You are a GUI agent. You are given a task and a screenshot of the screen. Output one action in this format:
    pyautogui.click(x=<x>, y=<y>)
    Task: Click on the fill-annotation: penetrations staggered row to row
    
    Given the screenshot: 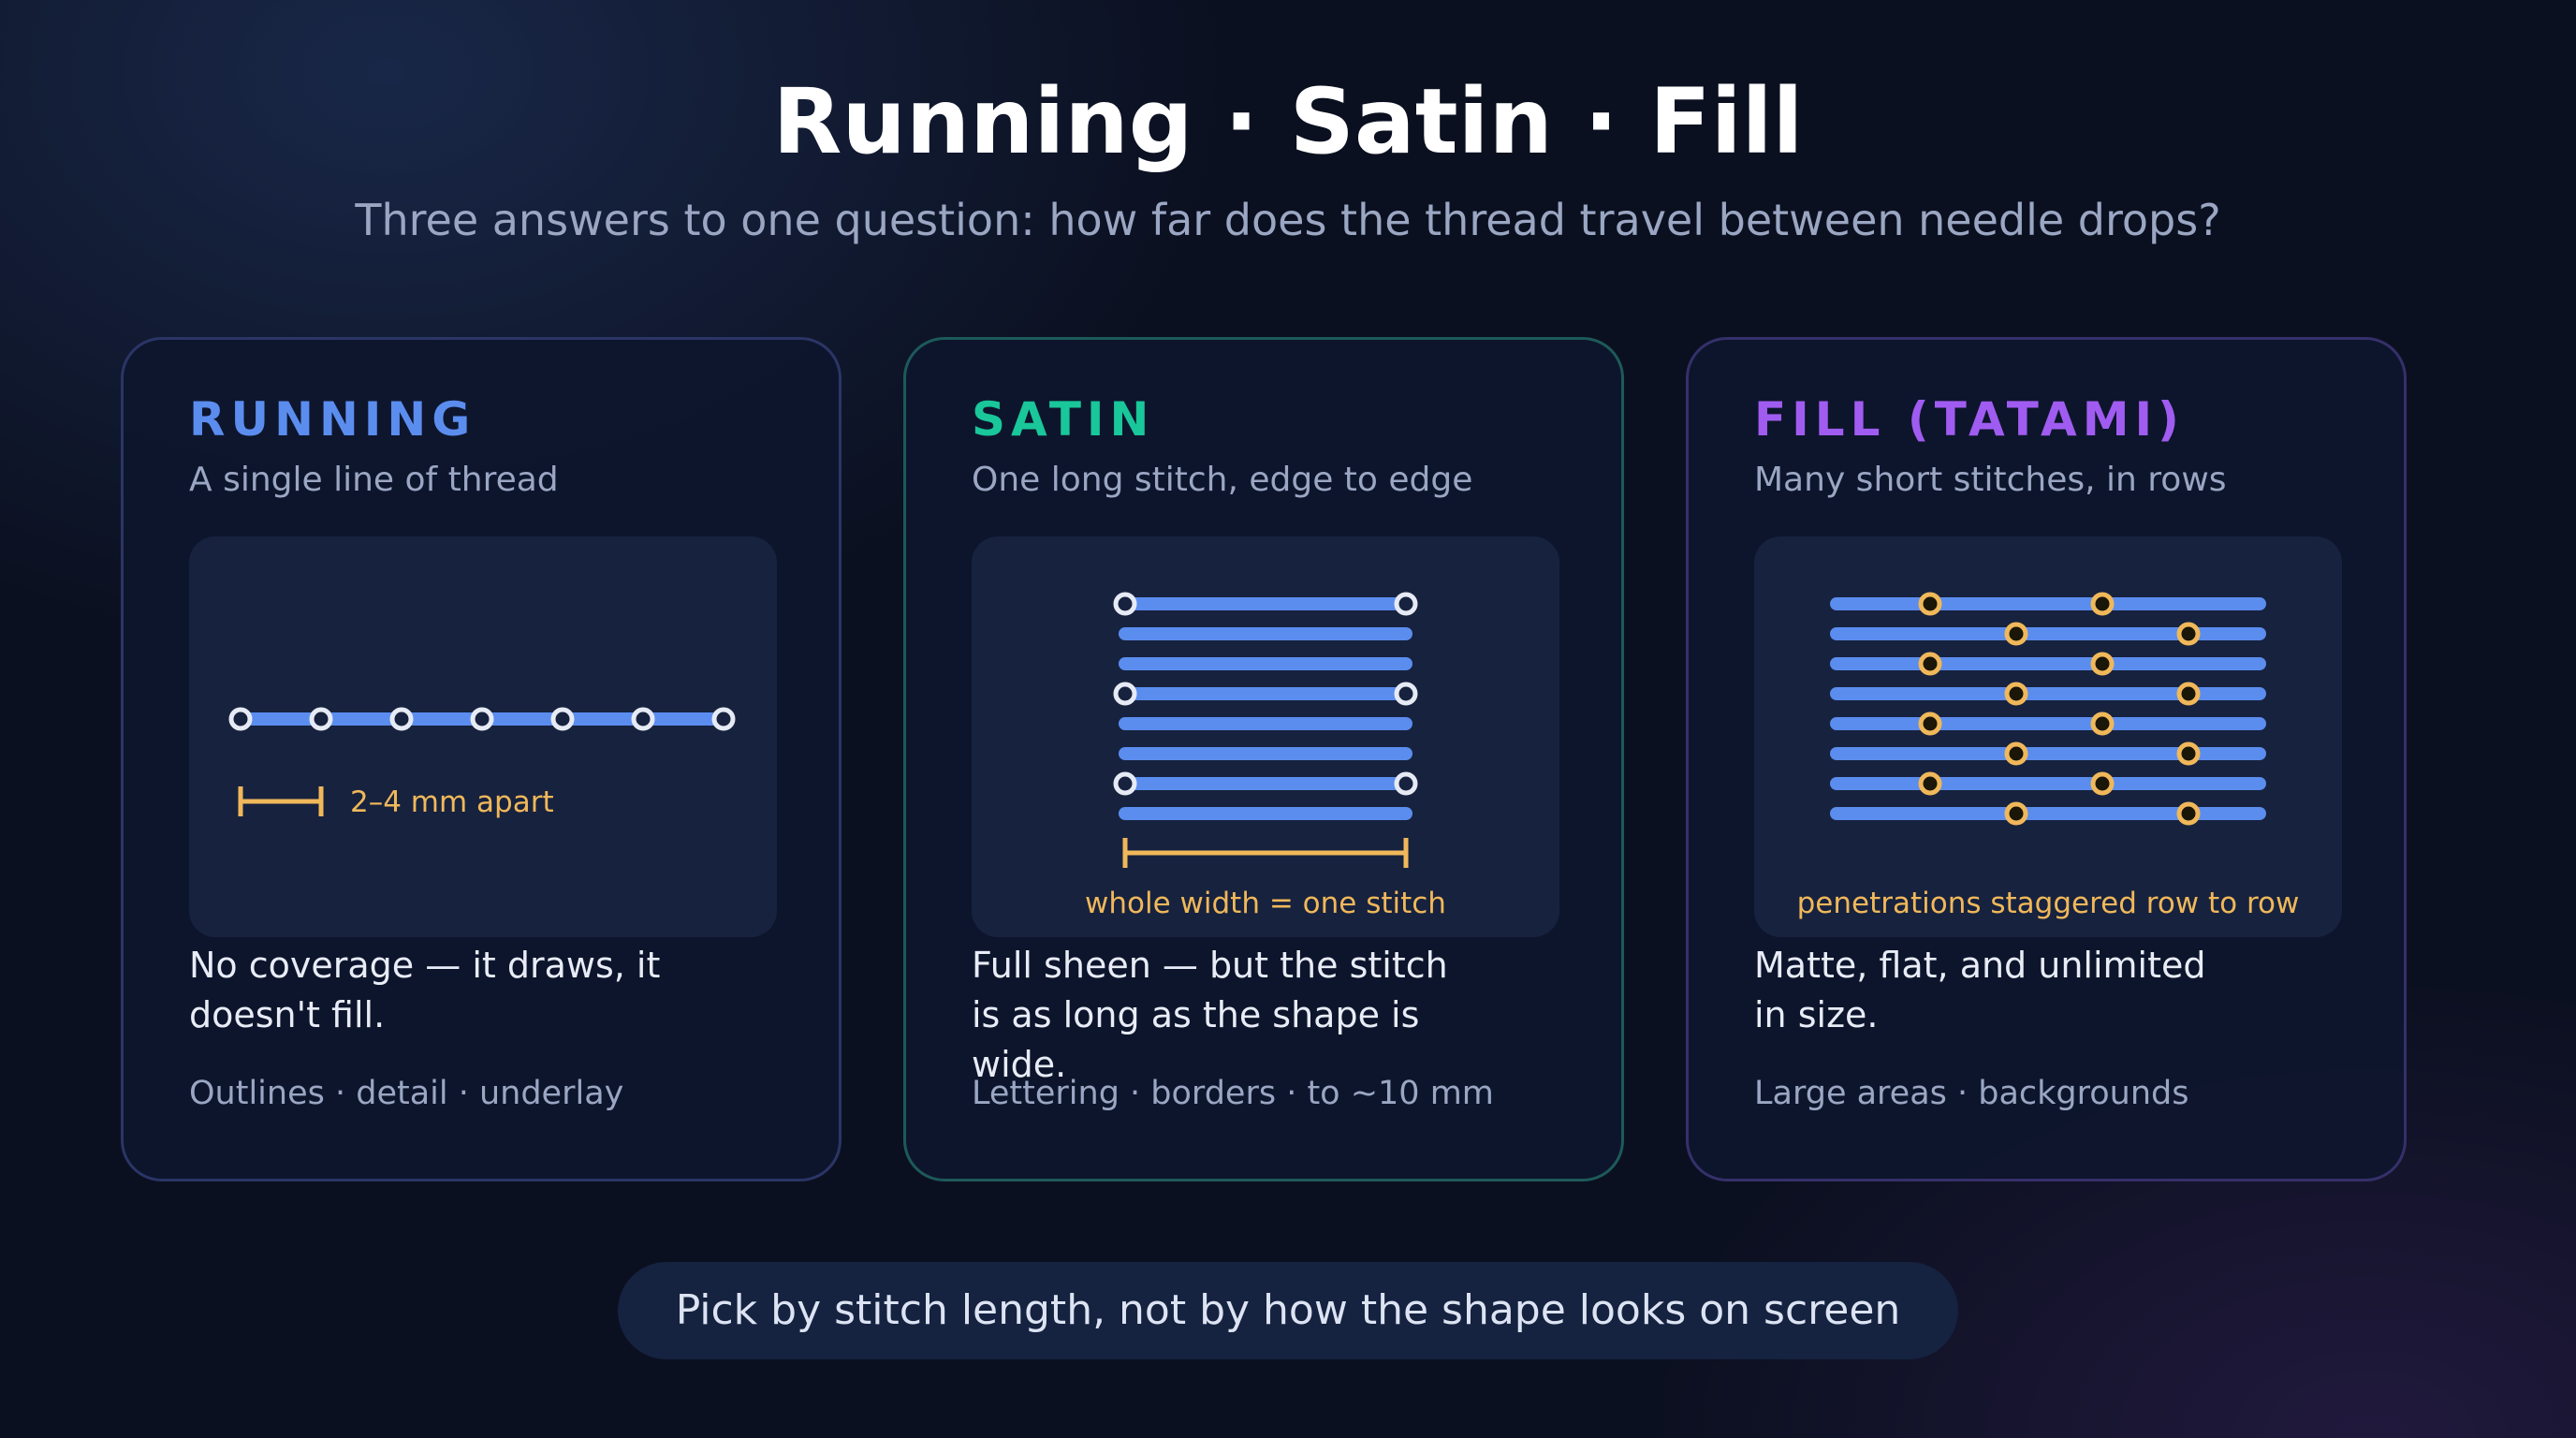 What is the action you would take?
    pyautogui.click(x=2048, y=903)
    